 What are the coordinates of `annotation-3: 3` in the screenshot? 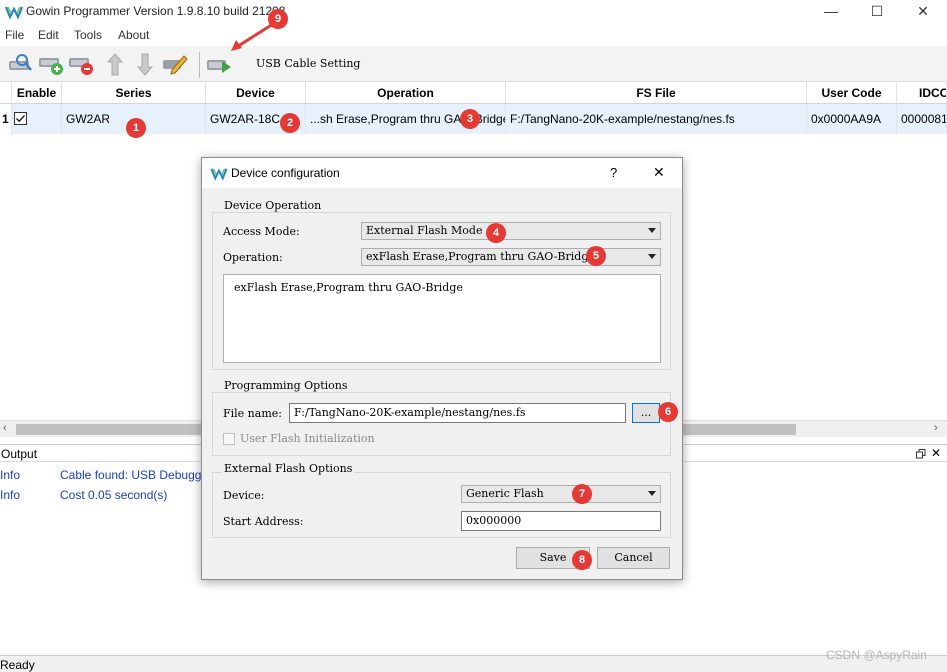 It's located at (470, 119).